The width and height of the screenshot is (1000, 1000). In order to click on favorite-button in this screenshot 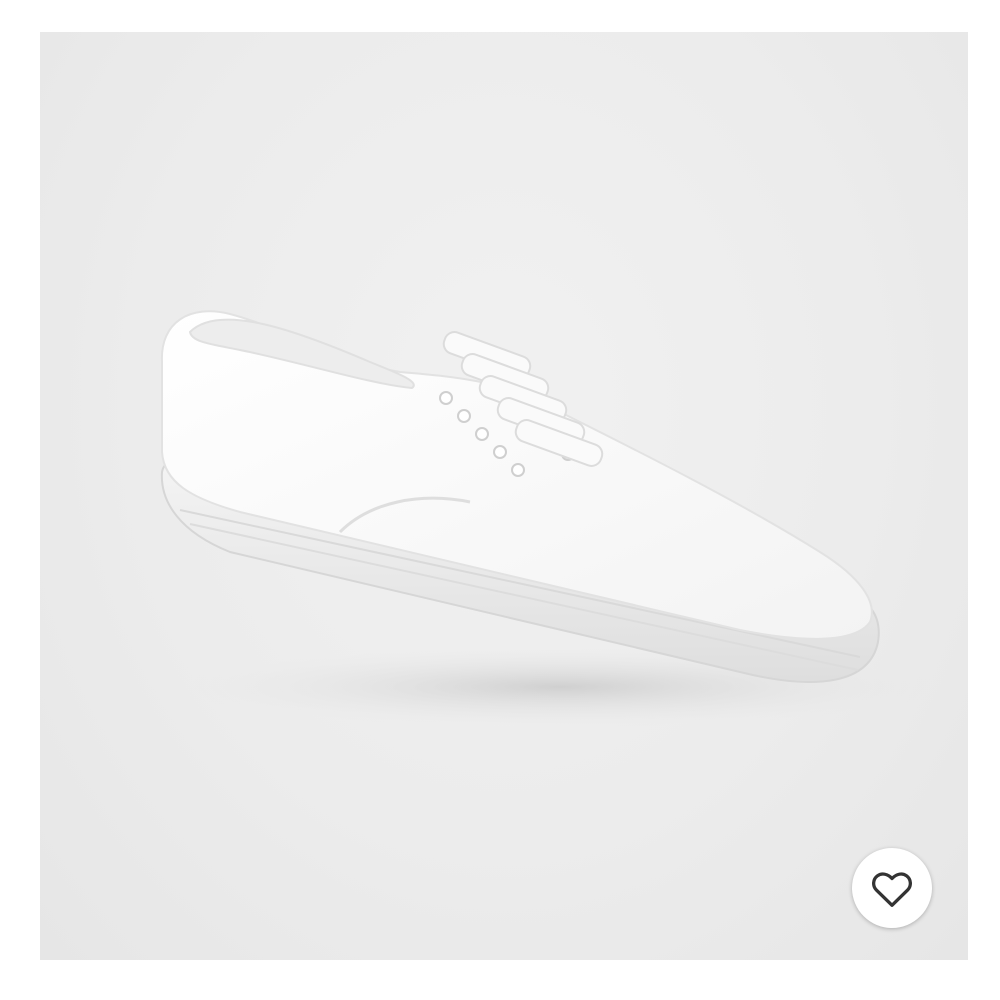, I will do `click(892, 888)`.